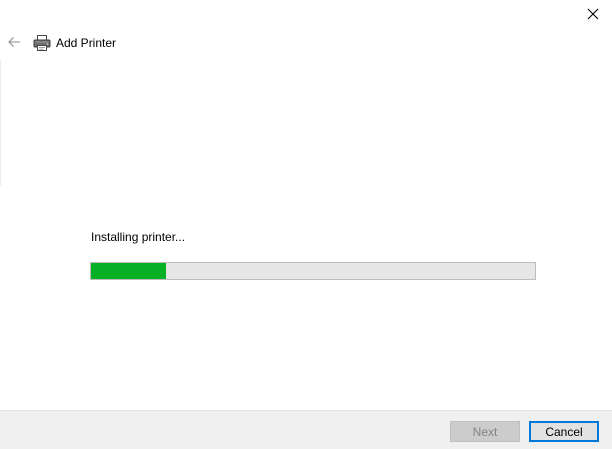 The height and width of the screenshot is (449, 612). I want to click on back-arrow-icon, so click(14, 44).